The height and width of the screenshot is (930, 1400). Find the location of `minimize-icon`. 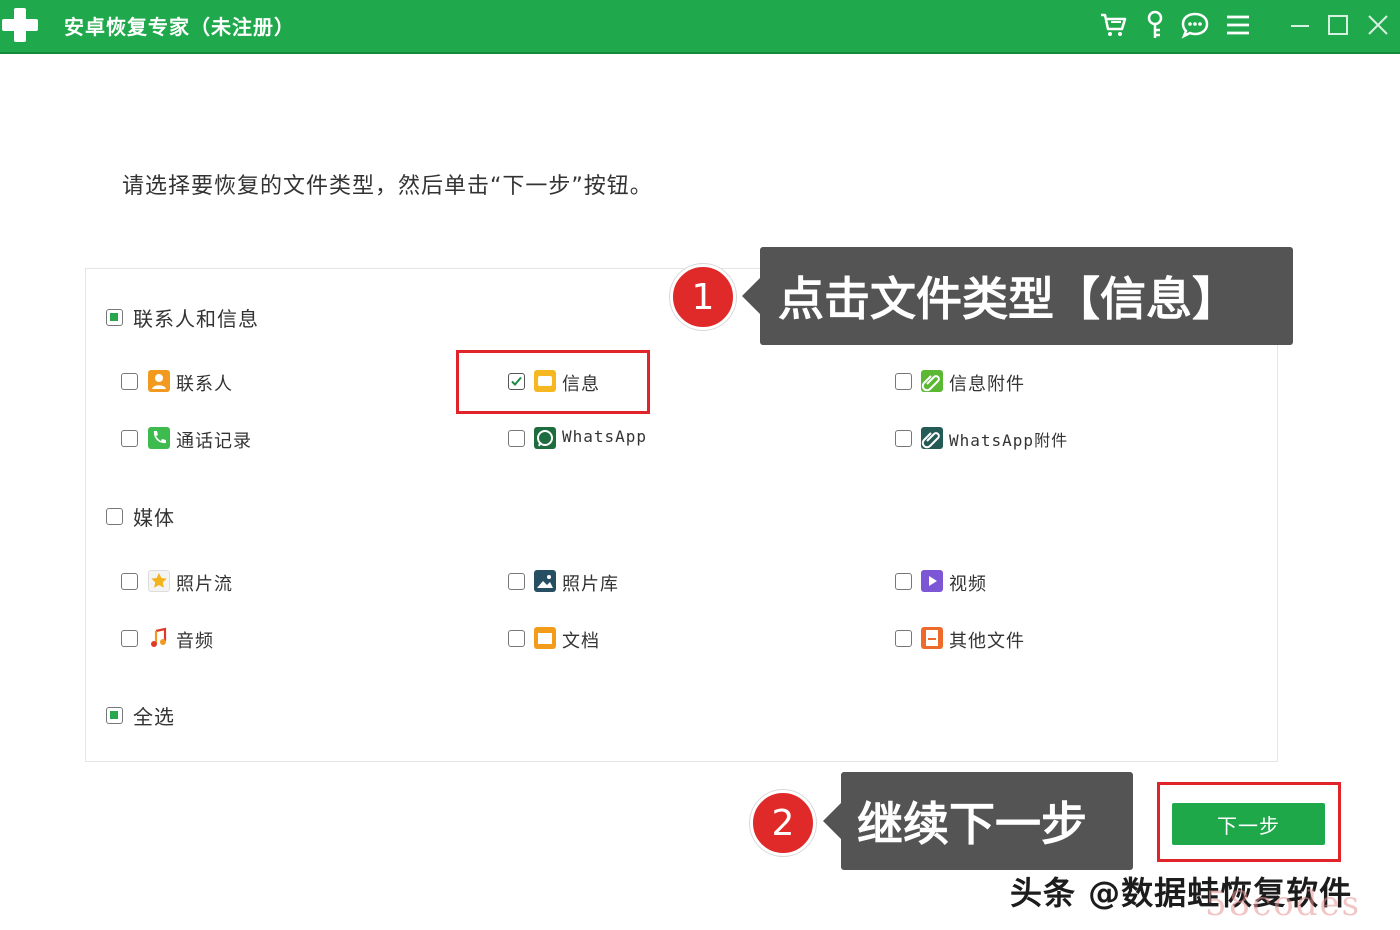

minimize-icon is located at coordinates (1300, 25).